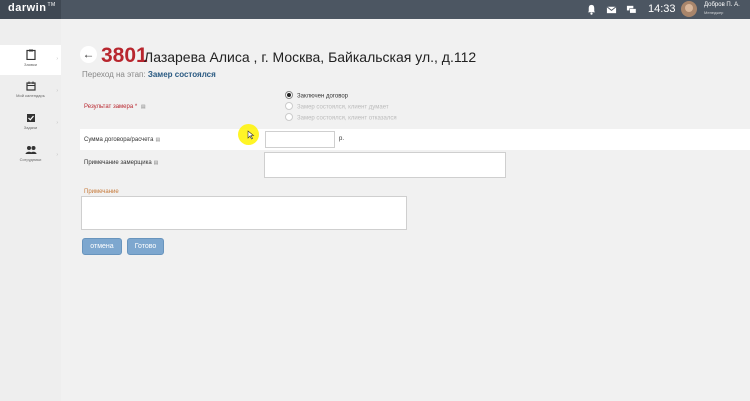 The height and width of the screenshot is (401, 750). Describe the element at coordinates (30, 54) in the screenshot. I see `clipboard-icon` at that location.